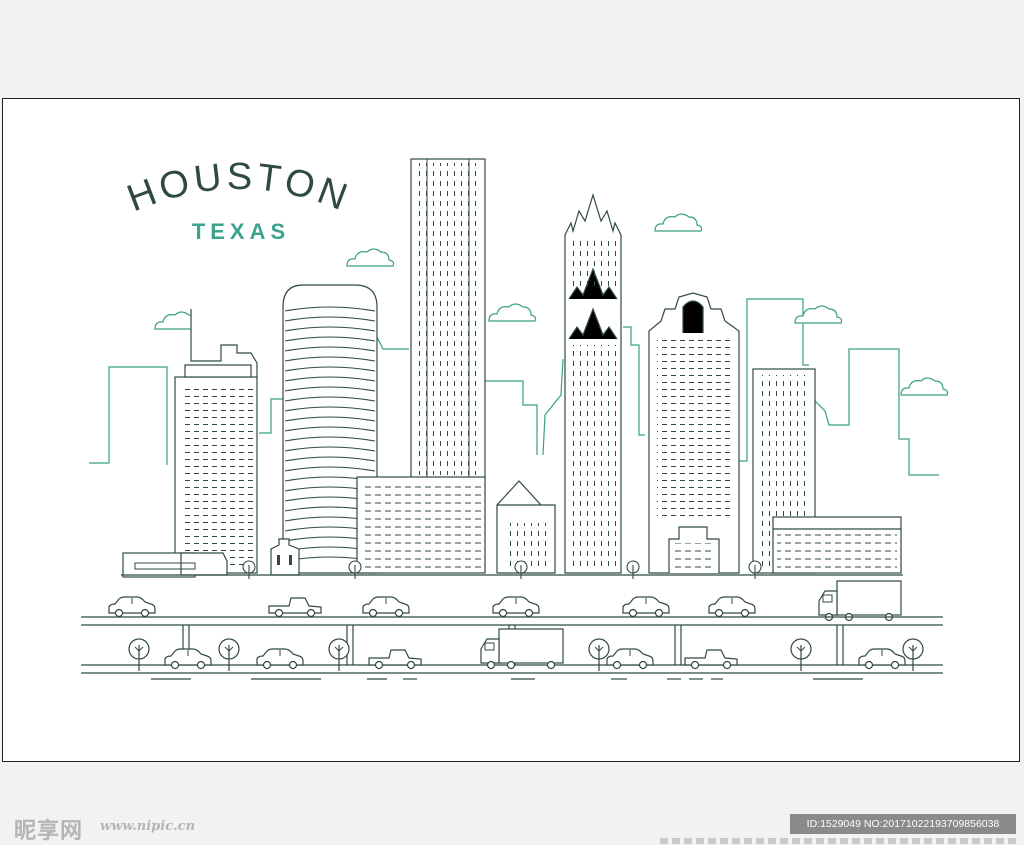 This screenshot has width=1024, height=845. Describe the element at coordinates (239, 188) in the screenshot. I see `city-title: HOUSTON` at that location.